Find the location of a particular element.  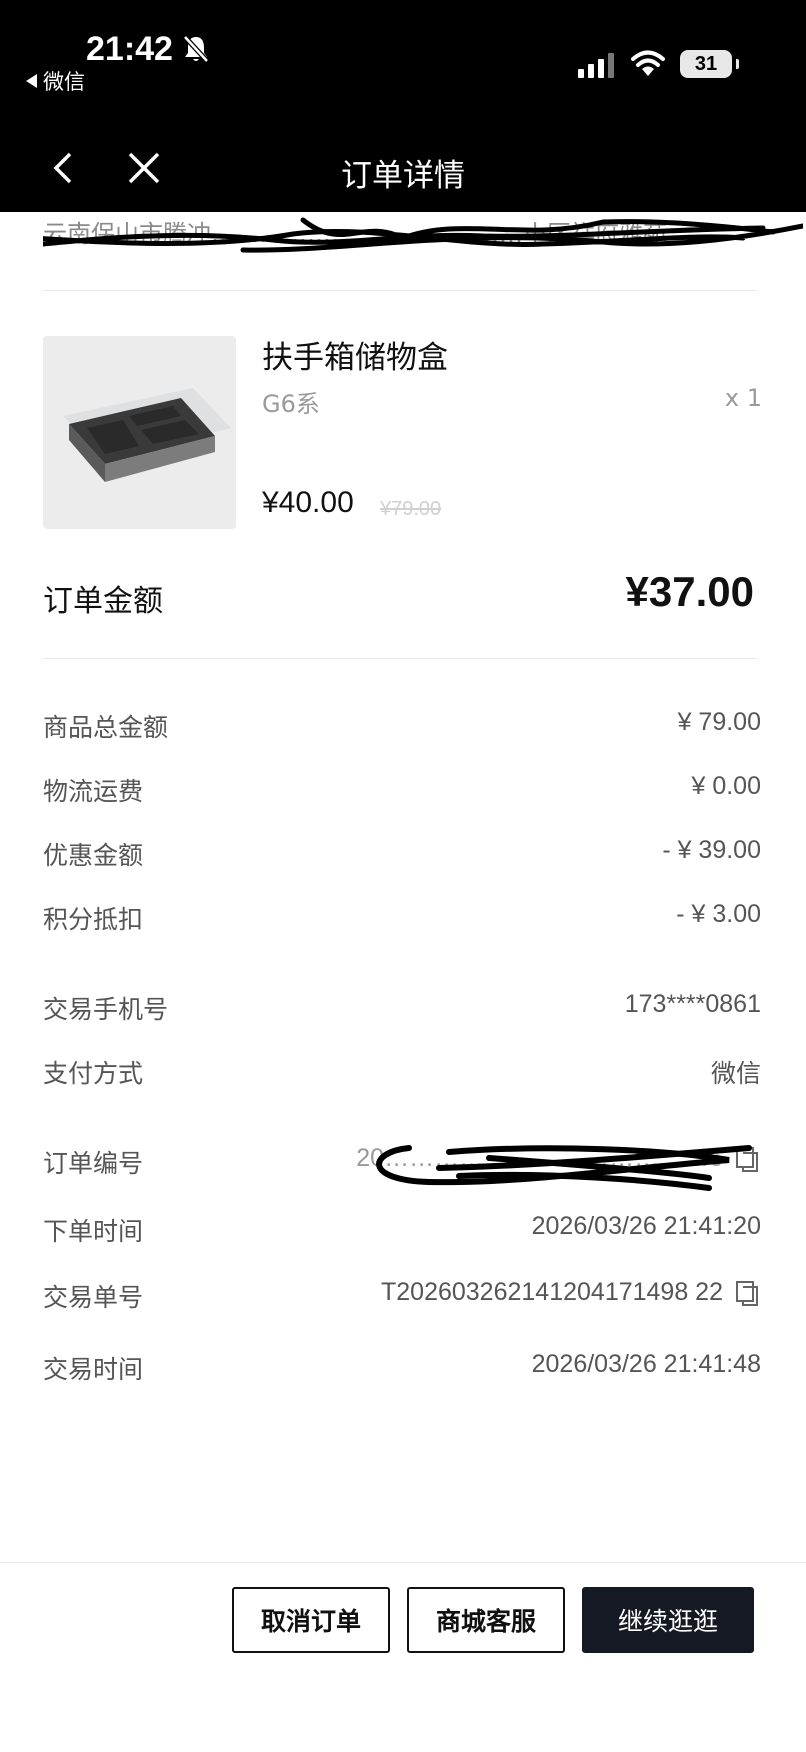

back-triangle-icon is located at coordinates (31, 81).